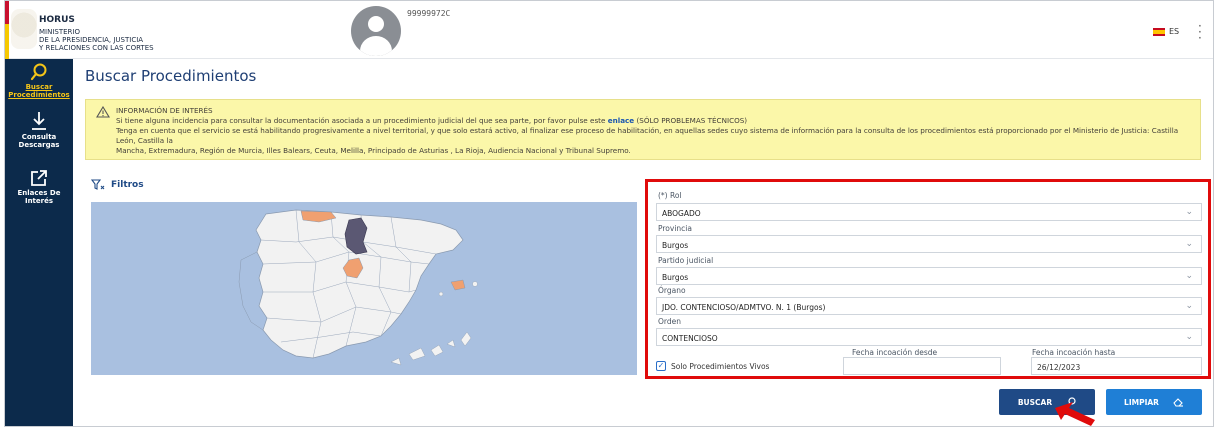  Describe the element at coordinates (929, 276) in the screenshot. I see `partido-judicial-select: Burgos ⌄` at that location.